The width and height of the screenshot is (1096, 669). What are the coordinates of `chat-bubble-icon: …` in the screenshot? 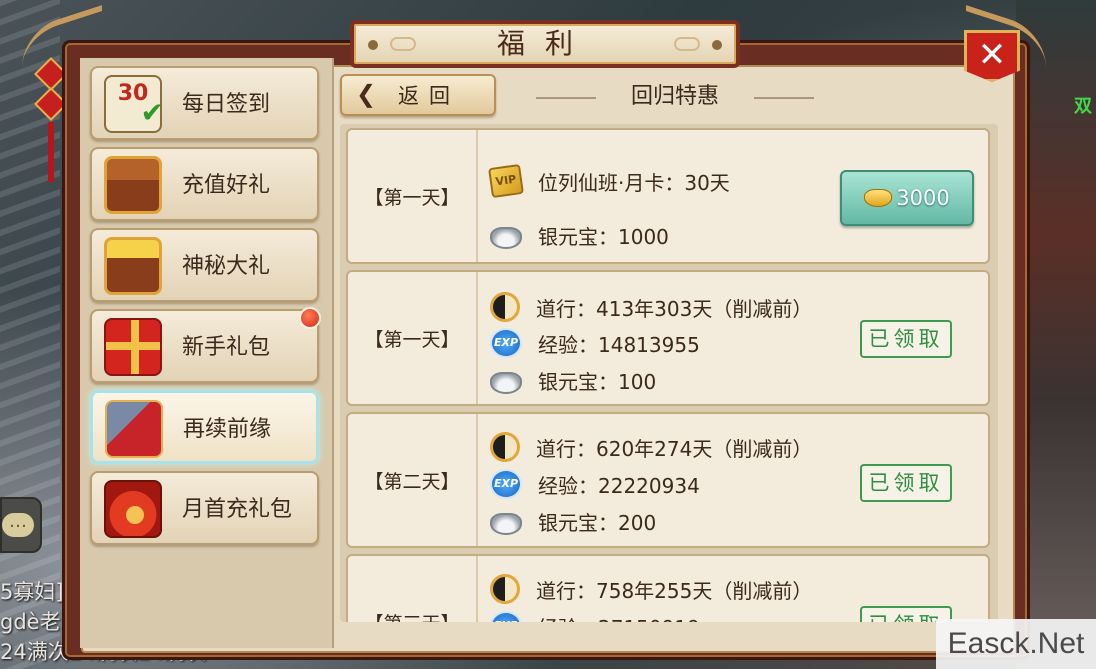 It's located at (18, 525).